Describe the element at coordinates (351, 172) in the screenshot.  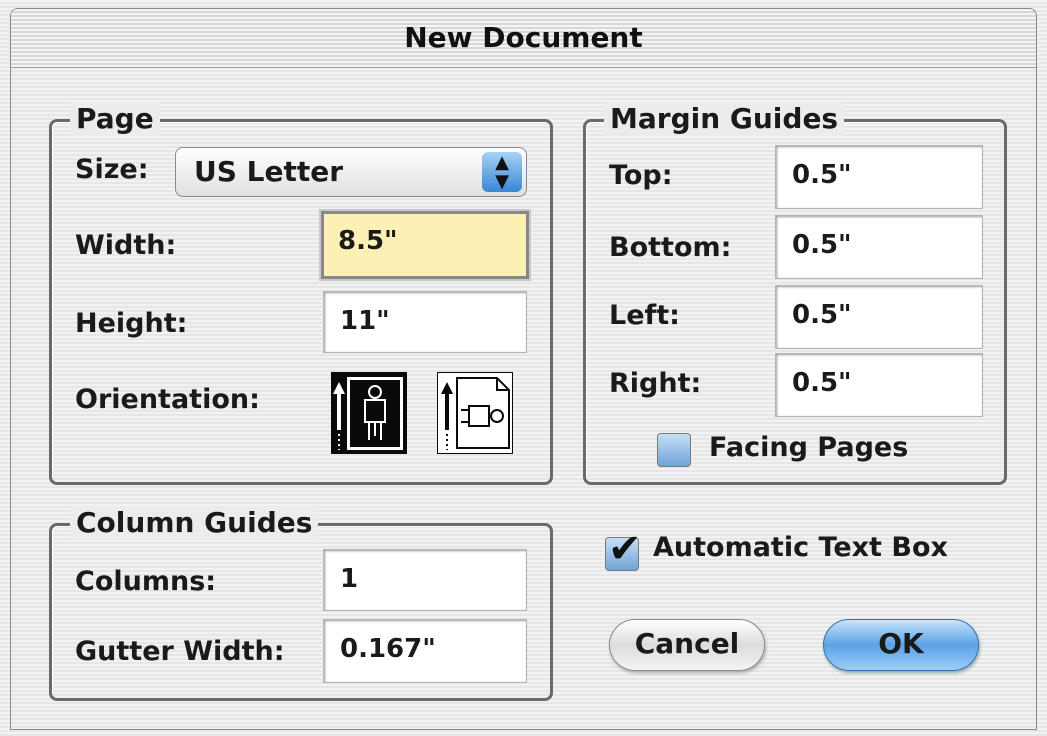
I see `size-popup: US Letter ▲ ▼` at that location.